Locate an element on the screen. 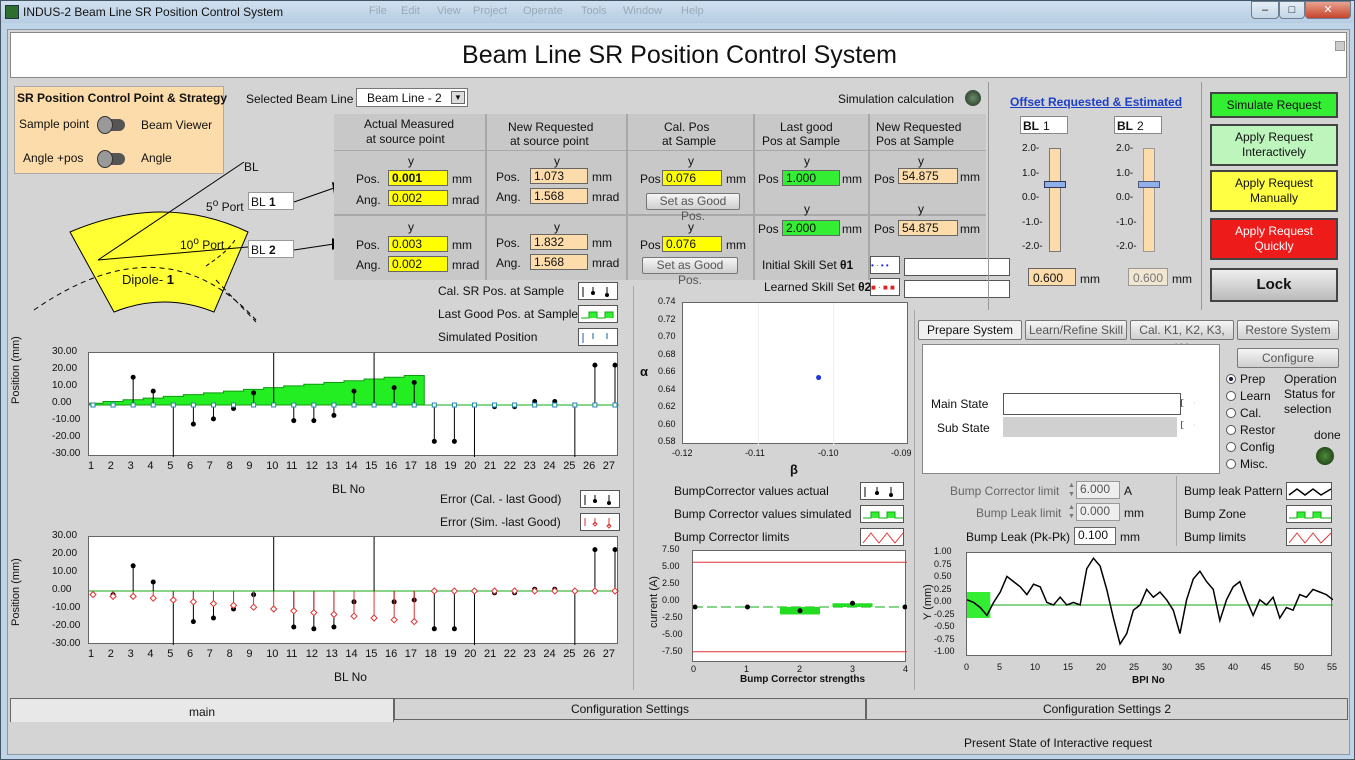 Image resolution: width=1355 pixels, height=760 pixels. tick-label: 30 is located at coordinates (1167, 667).